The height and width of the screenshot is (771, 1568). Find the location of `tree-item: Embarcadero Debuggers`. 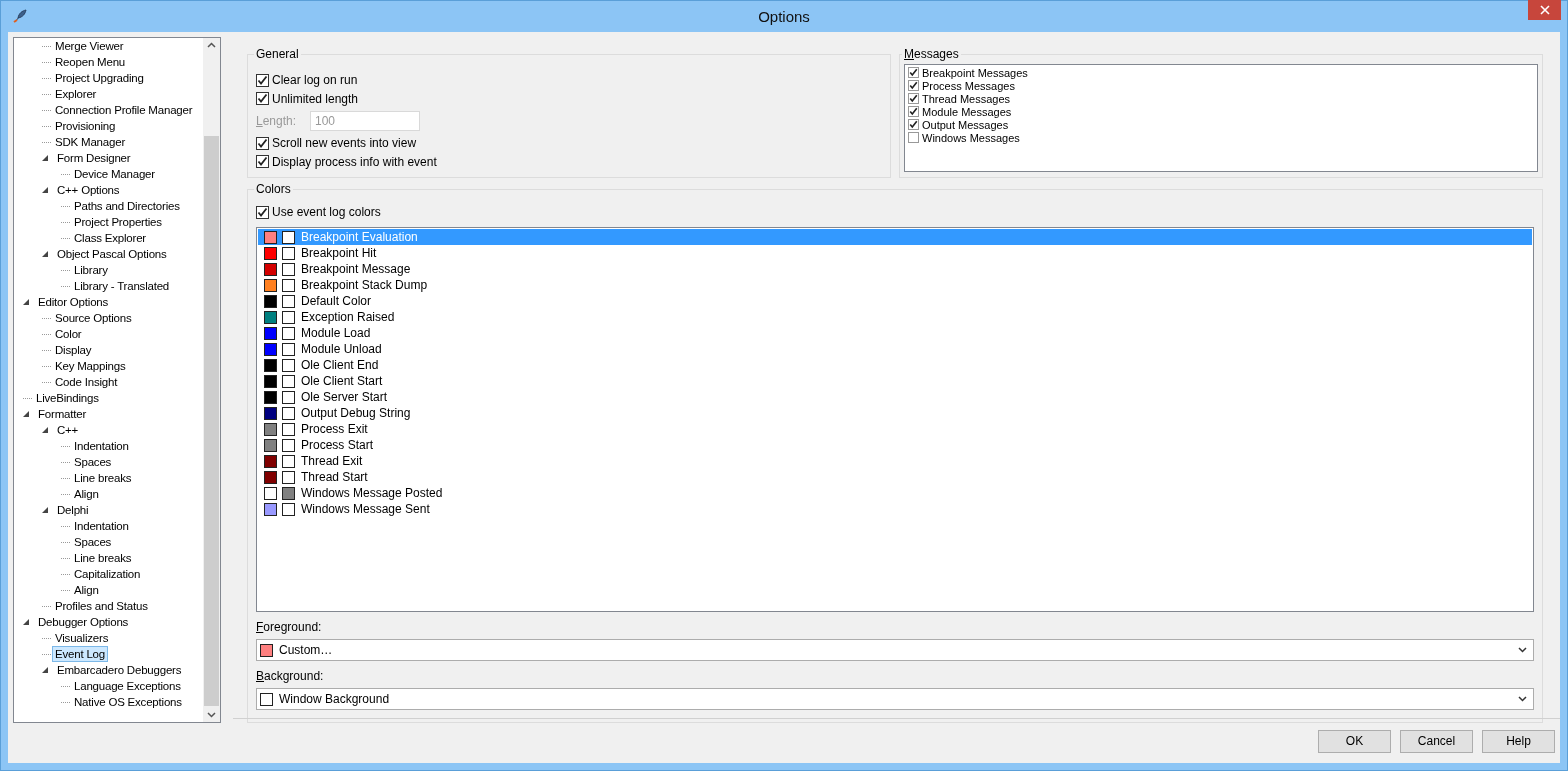

tree-item: Embarcadero Debuggers is located at coordinates (119, 670).